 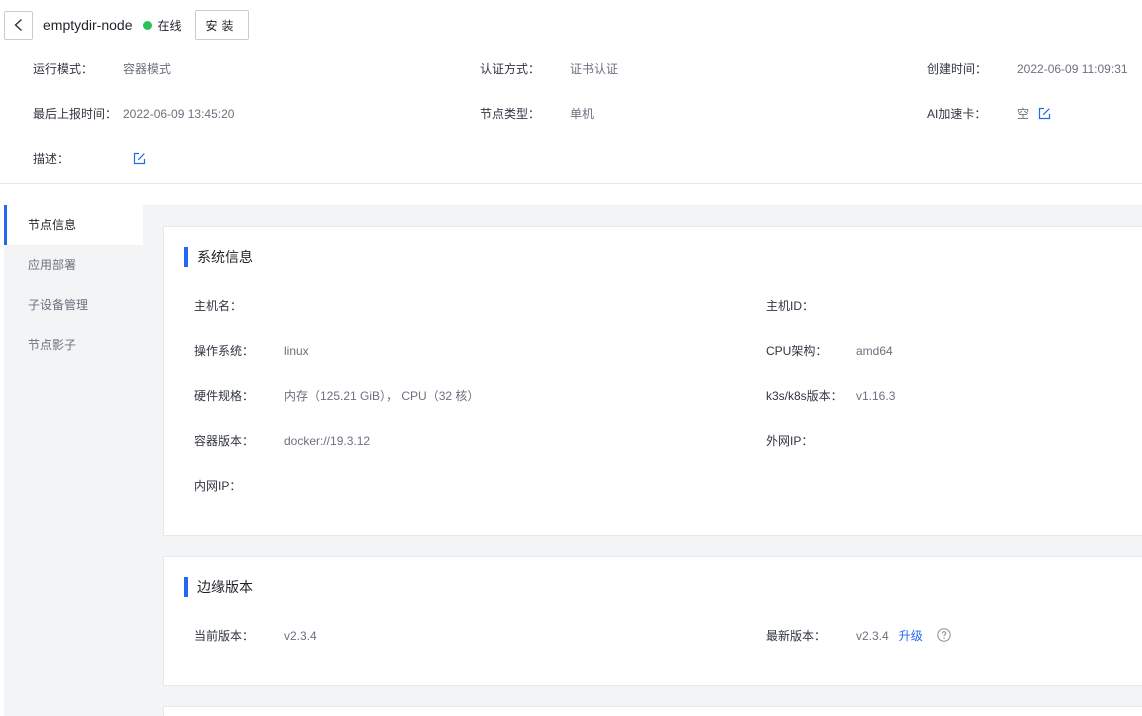 What do you see at coordinates (382, 396) in the screenshot?
I see `hardware-value: 内存（125.21 GiB）， CPU（32 核）` at bounding box center [382, 396].